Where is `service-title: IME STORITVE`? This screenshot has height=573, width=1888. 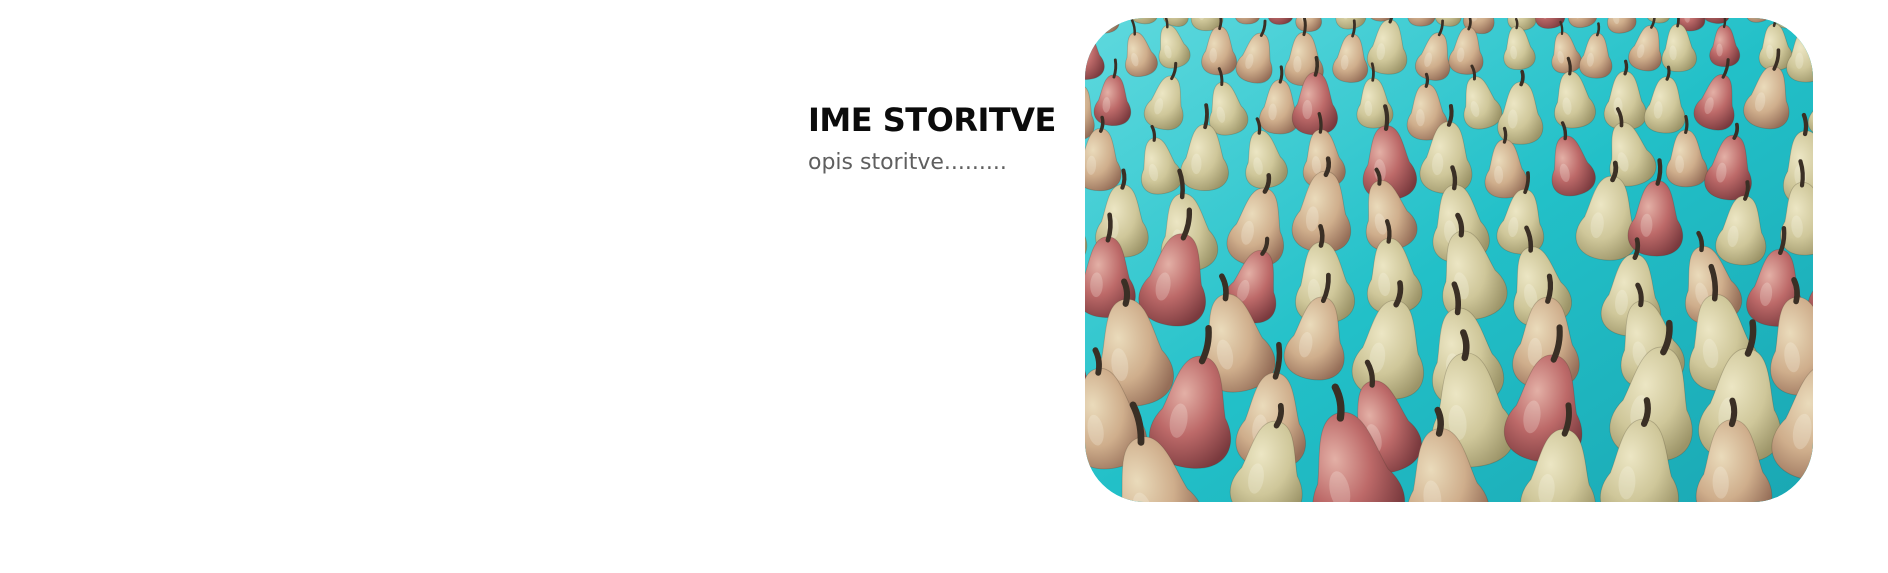 service-title: IME STORITVE is located at coordinates (932, 120).